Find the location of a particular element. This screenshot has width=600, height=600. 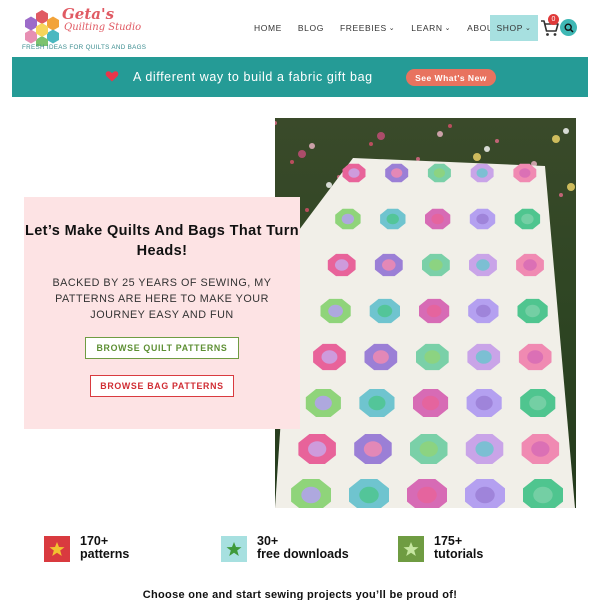

nav-learn-label: LEARN is located at coordinates (427, 28).